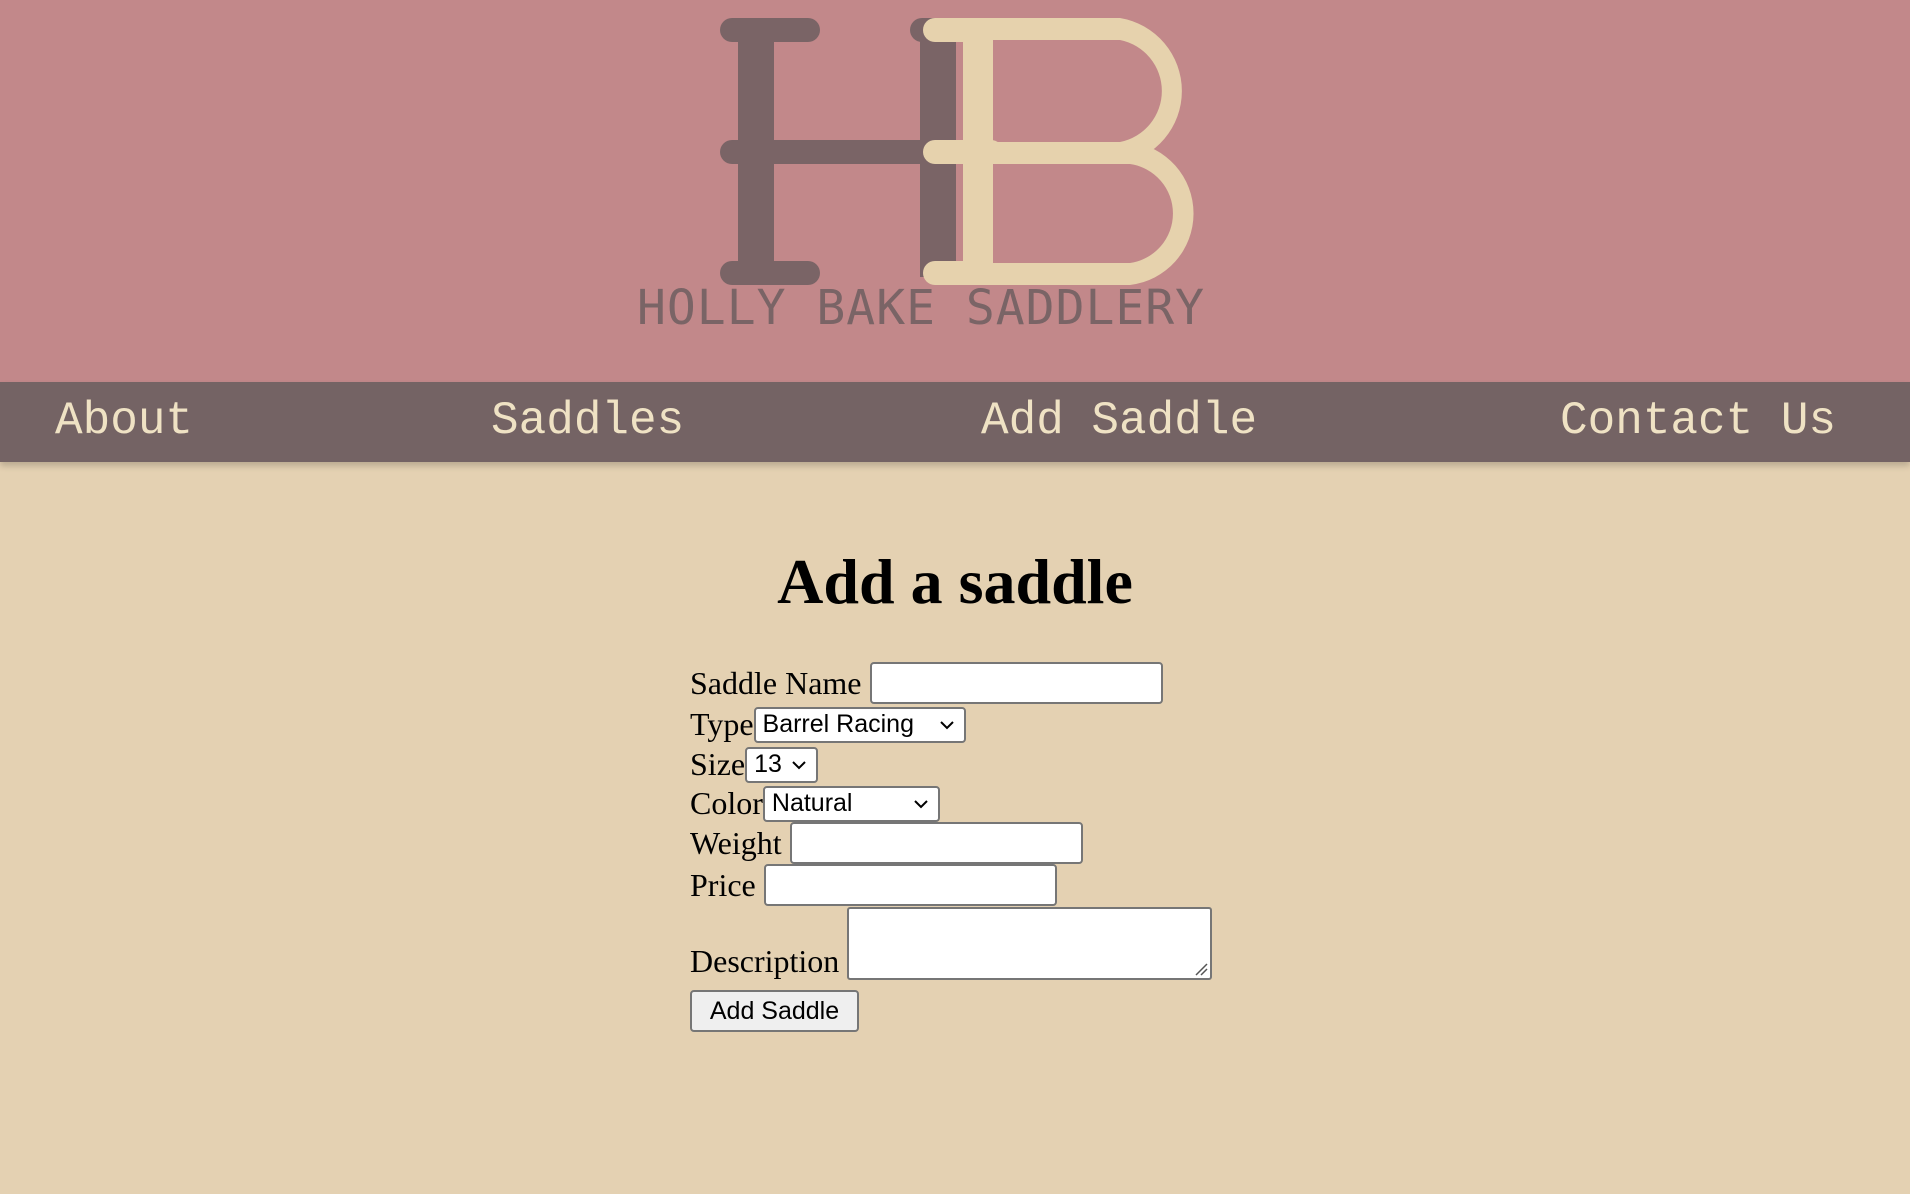 This screenshot has width=1910, height=1194. I want to click on size-row: Size 13, so click(754, 764).